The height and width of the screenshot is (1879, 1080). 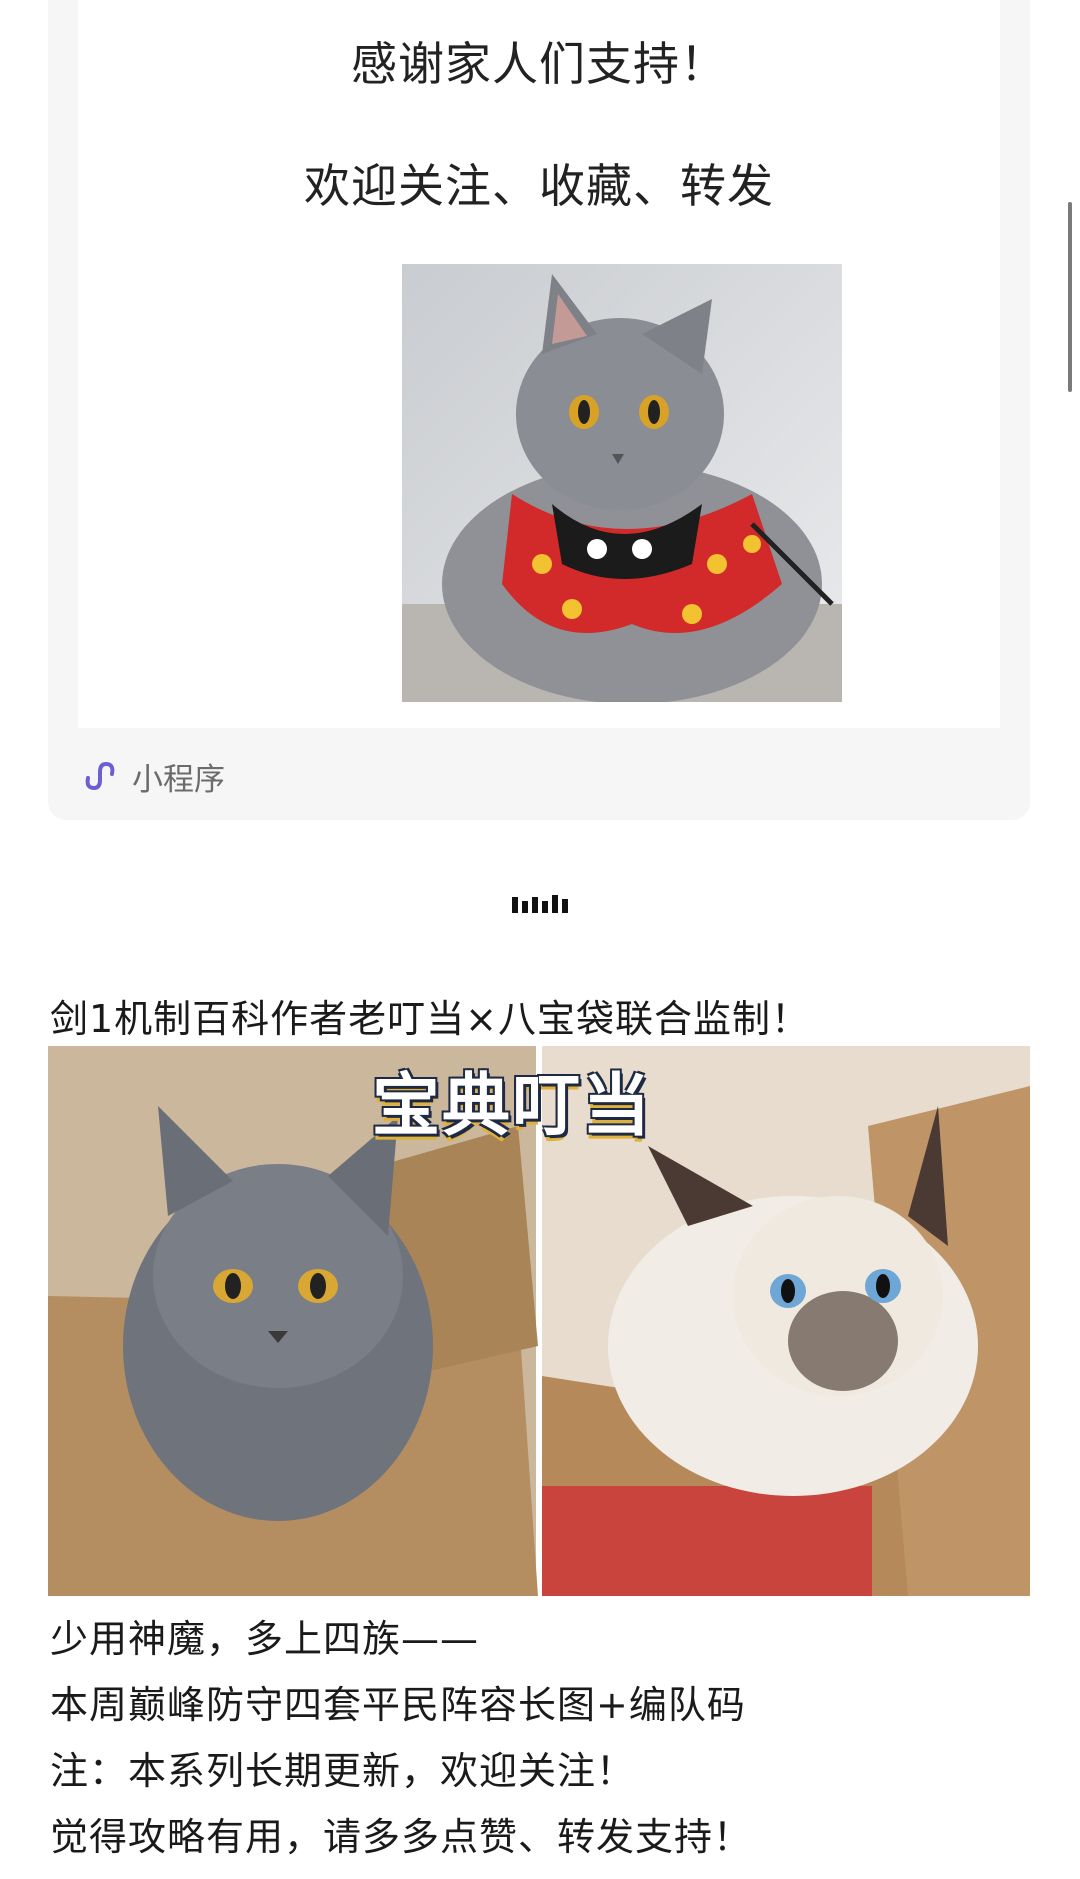 What do you see at coordinates (430, 1019) in the screenshot?
I see `post-title: 剑1机制百科作者老叮当×八宝袋联合监制！` at bounding box center [430, 1019].